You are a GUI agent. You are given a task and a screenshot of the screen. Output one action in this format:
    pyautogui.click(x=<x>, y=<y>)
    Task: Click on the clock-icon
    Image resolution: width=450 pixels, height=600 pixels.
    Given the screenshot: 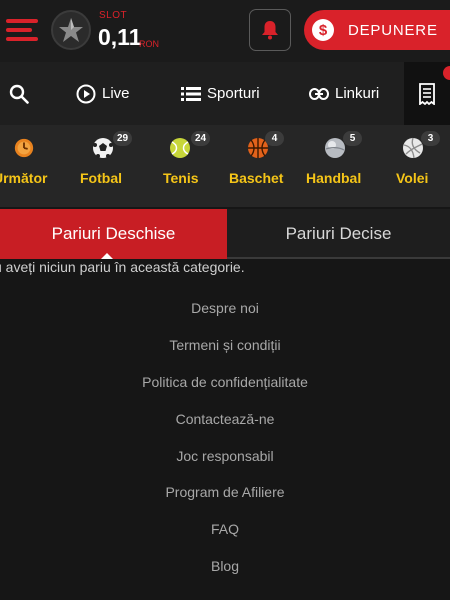 What is the action you would take?
    pyautogui.click(x=24, y=148)
    